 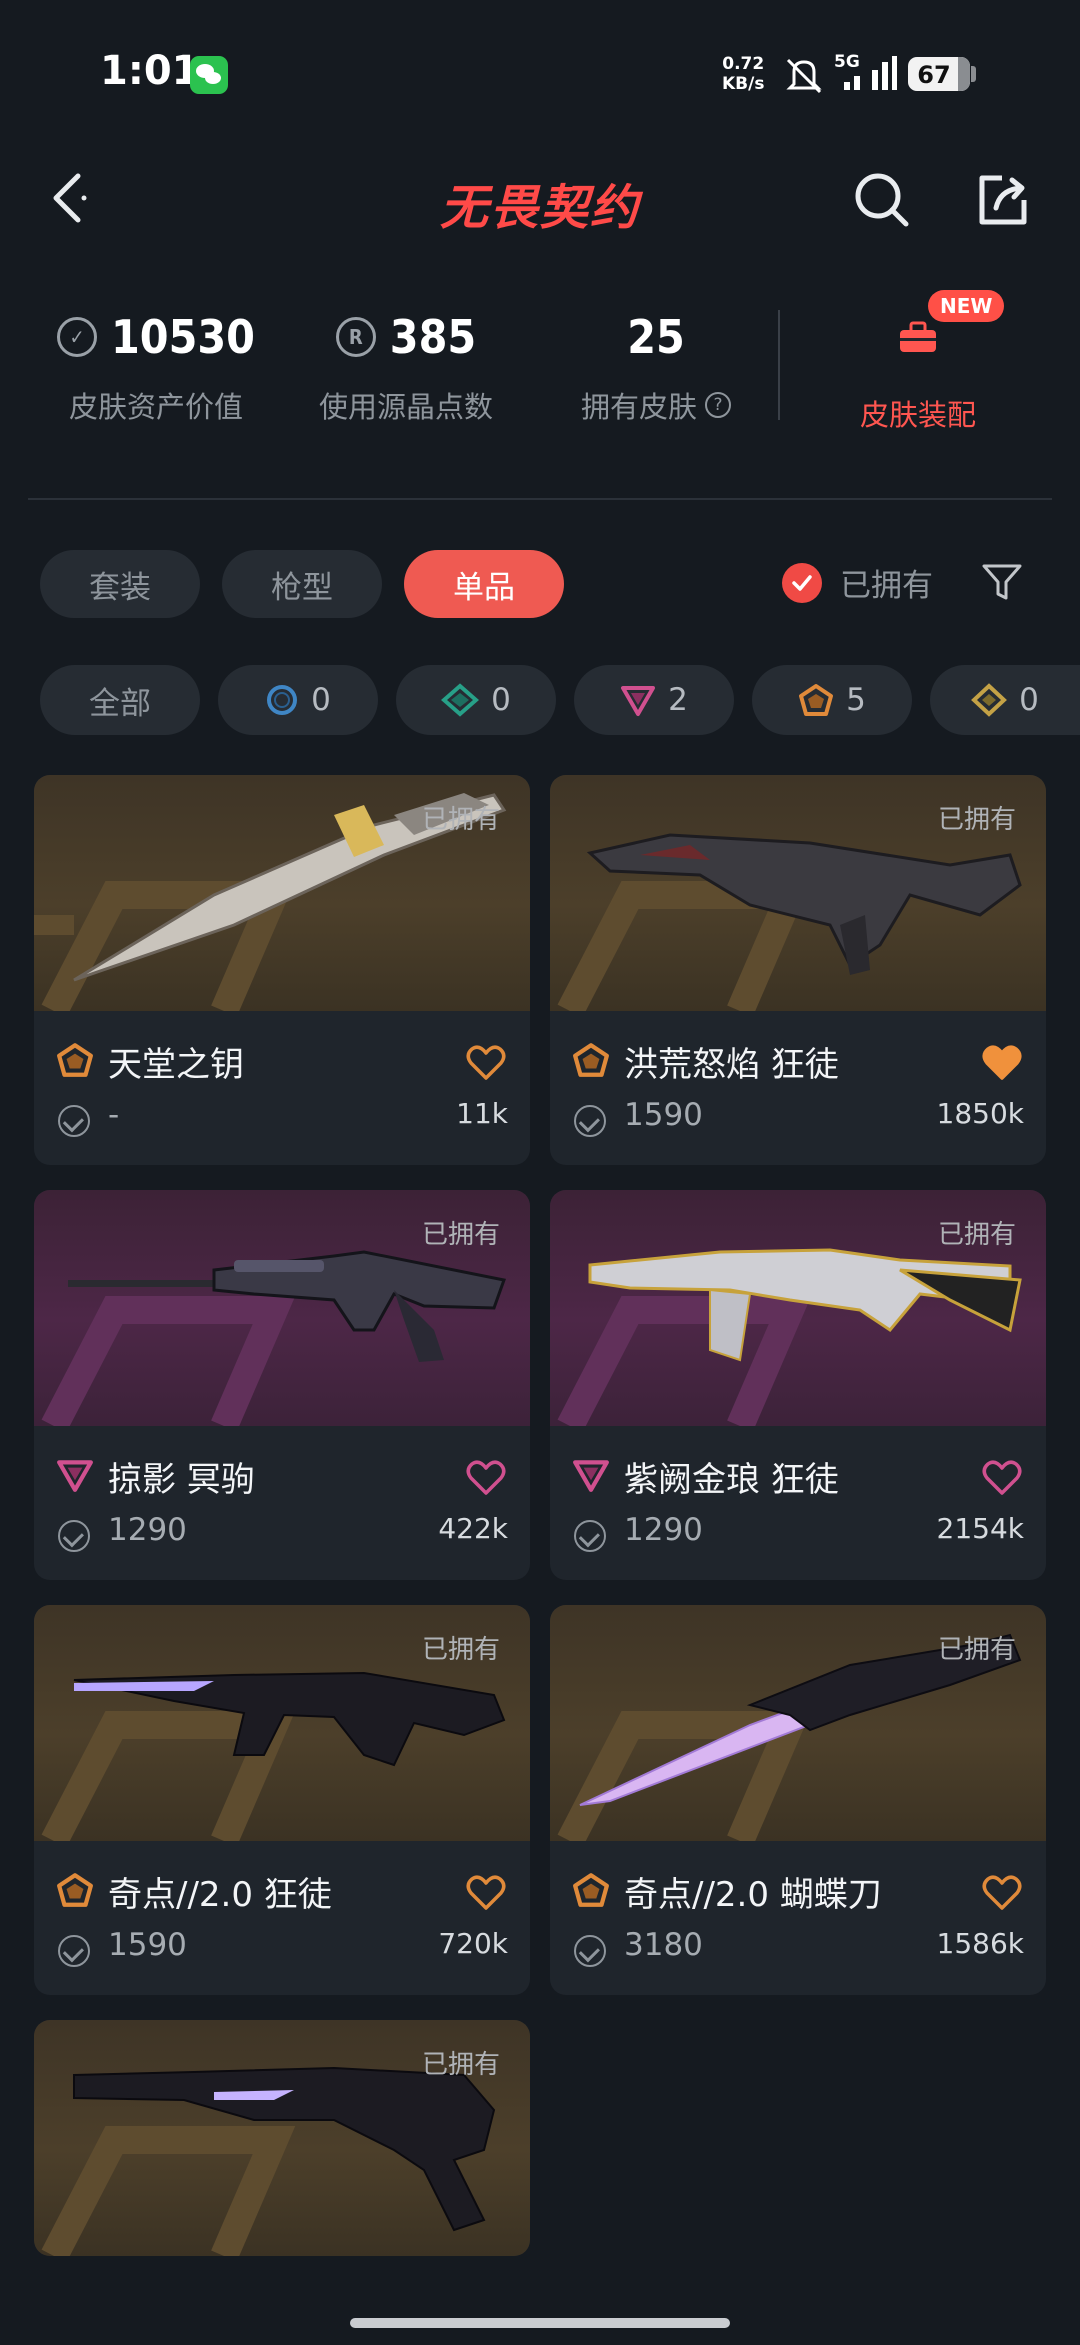 What do you see at coordinates (155, 407) in the screenshot?
I see `stat-label: 皮肤资产价值` at bounding box center [155, 407].